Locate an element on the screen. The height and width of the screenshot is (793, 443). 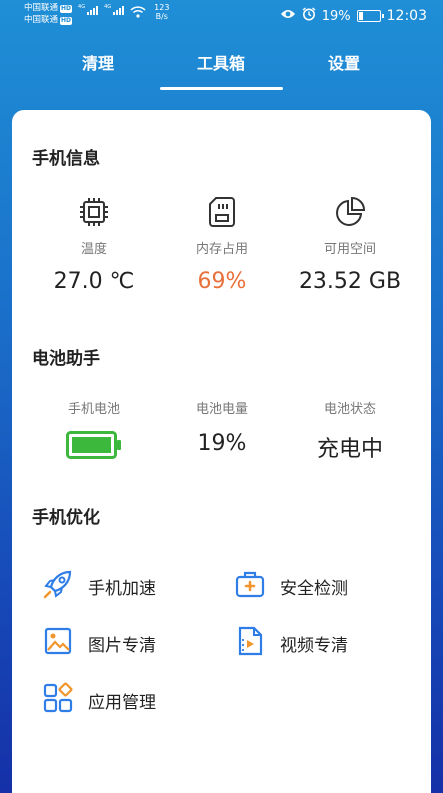
battery-level-stat: 电池电量 19% is located at coordinates (222, 427).